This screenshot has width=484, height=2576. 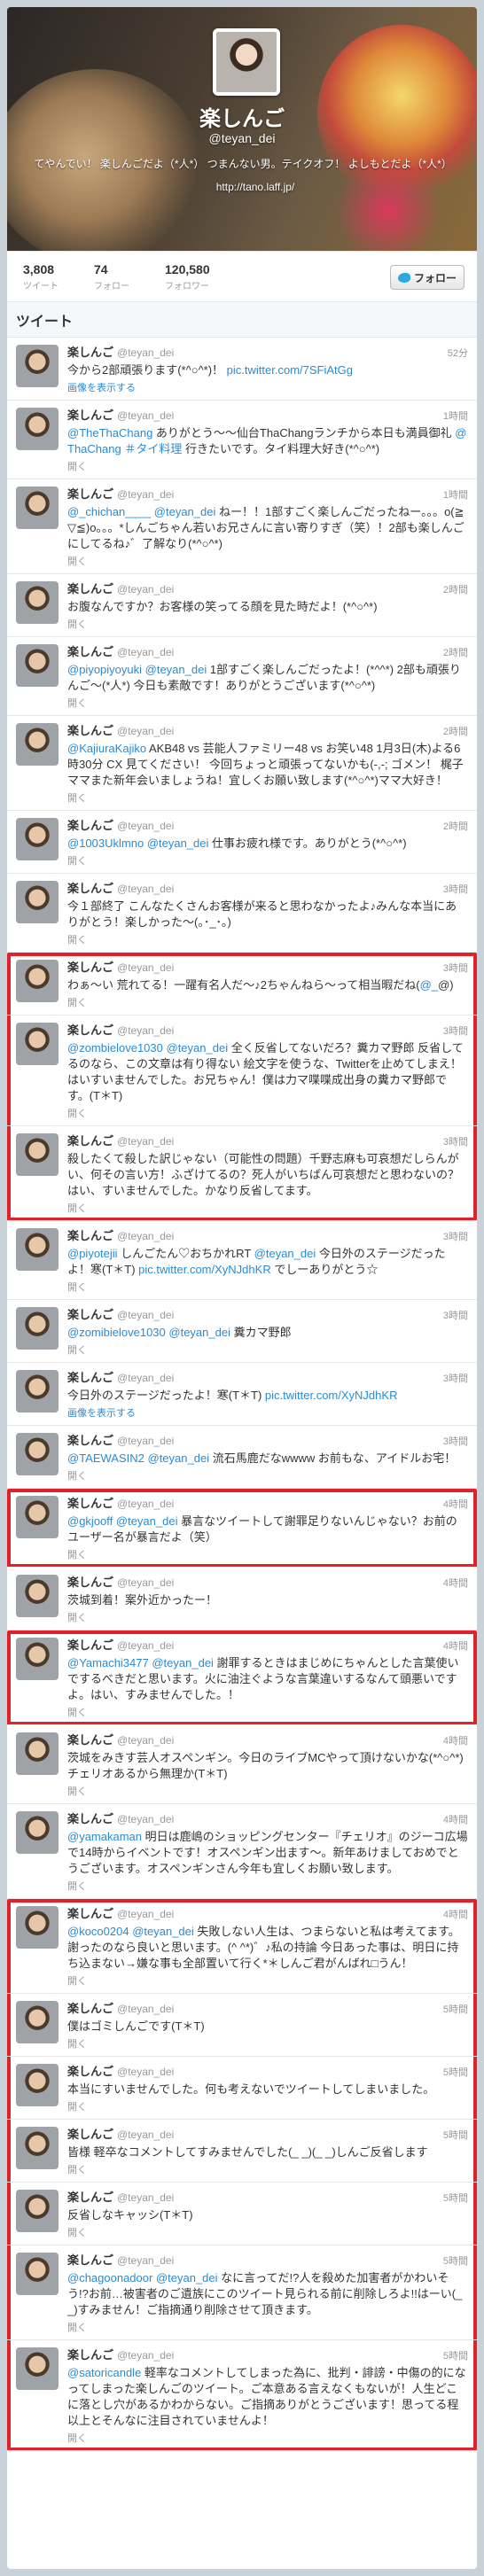 I want to click on follow-button: フォロー, so click(x=427, y=278).